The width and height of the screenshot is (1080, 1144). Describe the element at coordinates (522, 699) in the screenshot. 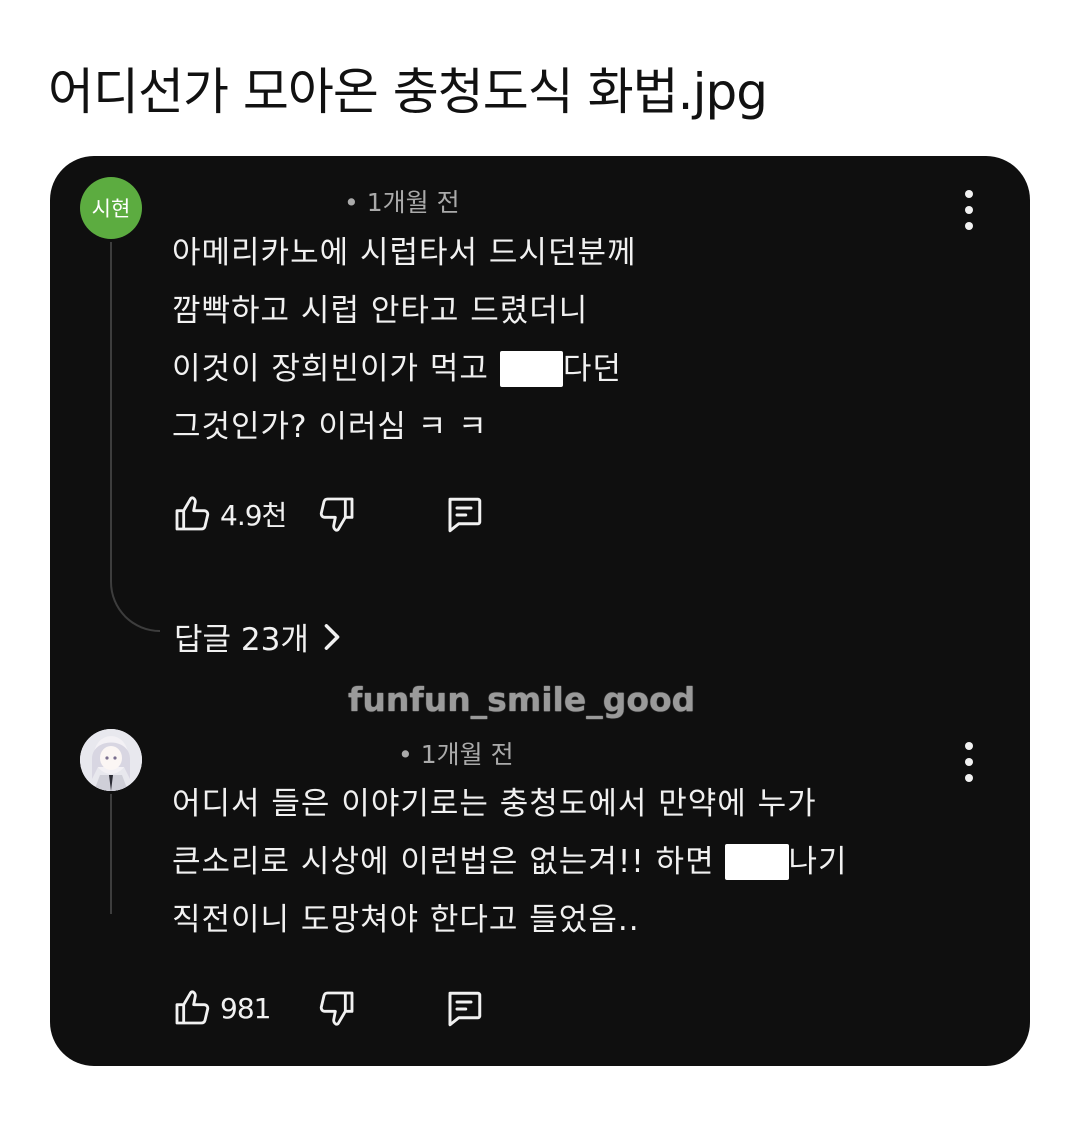

I see `watermark: funfun_smile_good` at that location.